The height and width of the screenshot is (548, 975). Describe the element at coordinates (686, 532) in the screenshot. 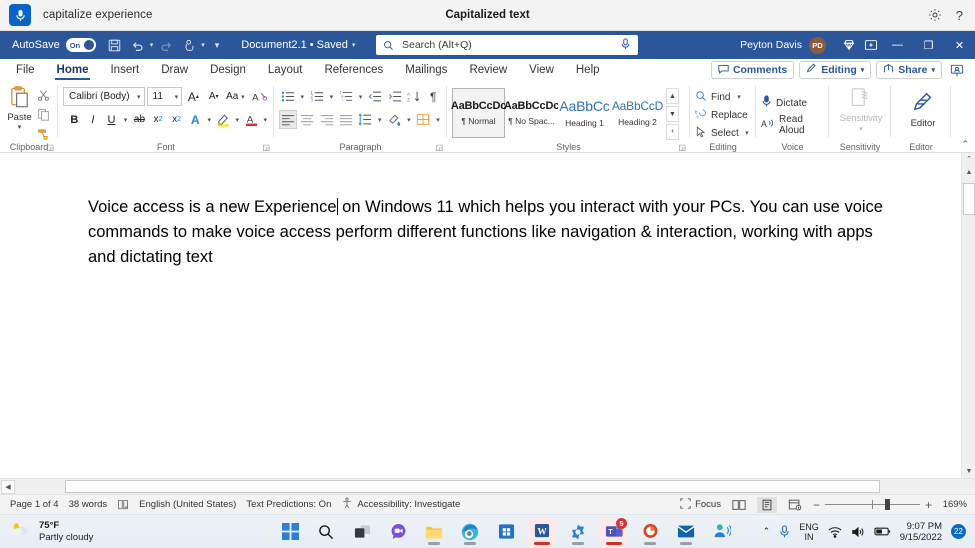

I see `mail-button` at that location.